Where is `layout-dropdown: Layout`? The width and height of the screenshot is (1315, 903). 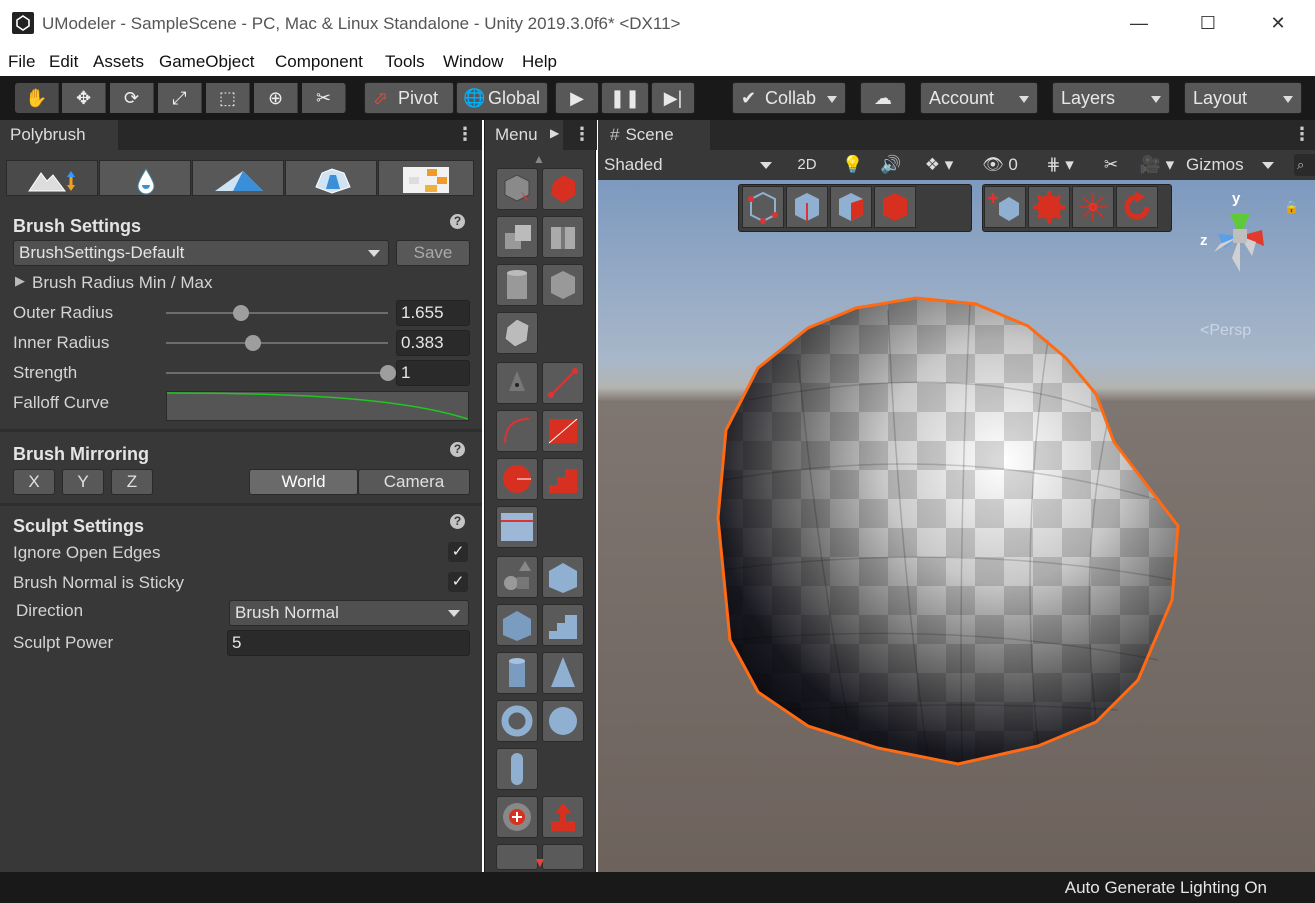
layout-dropdown: Layout is located at coordinates (1243, 98).